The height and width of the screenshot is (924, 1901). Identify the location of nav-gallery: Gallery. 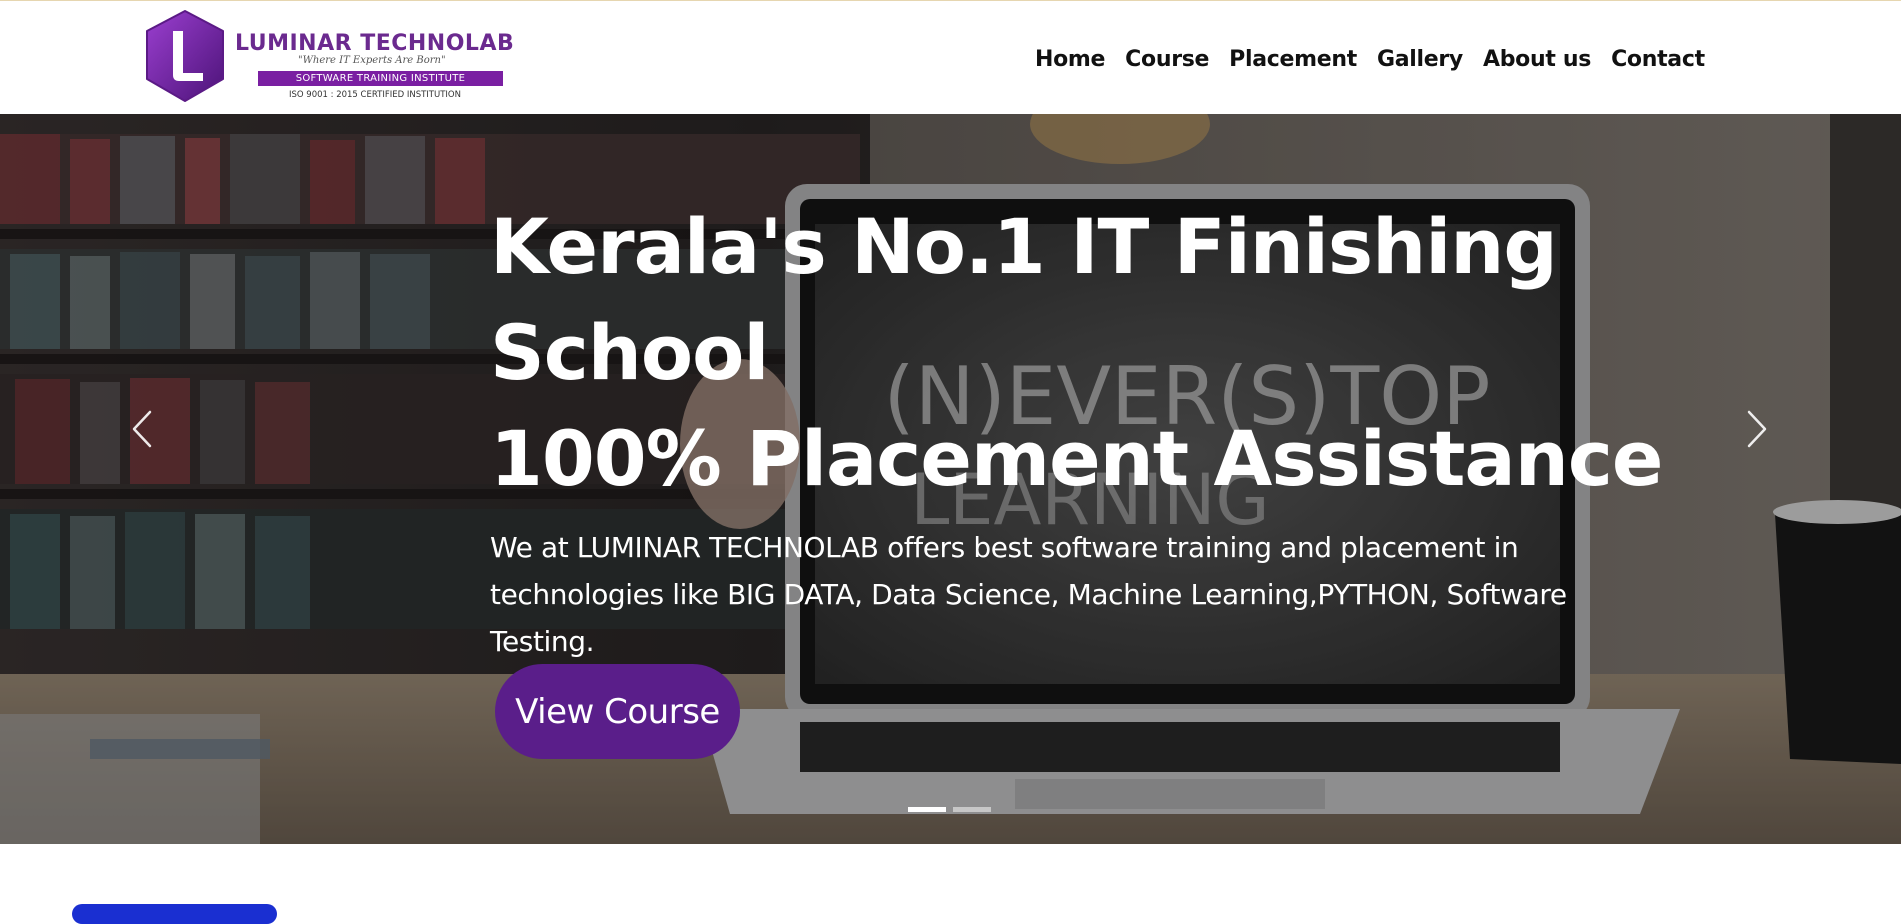
(1420, 59).